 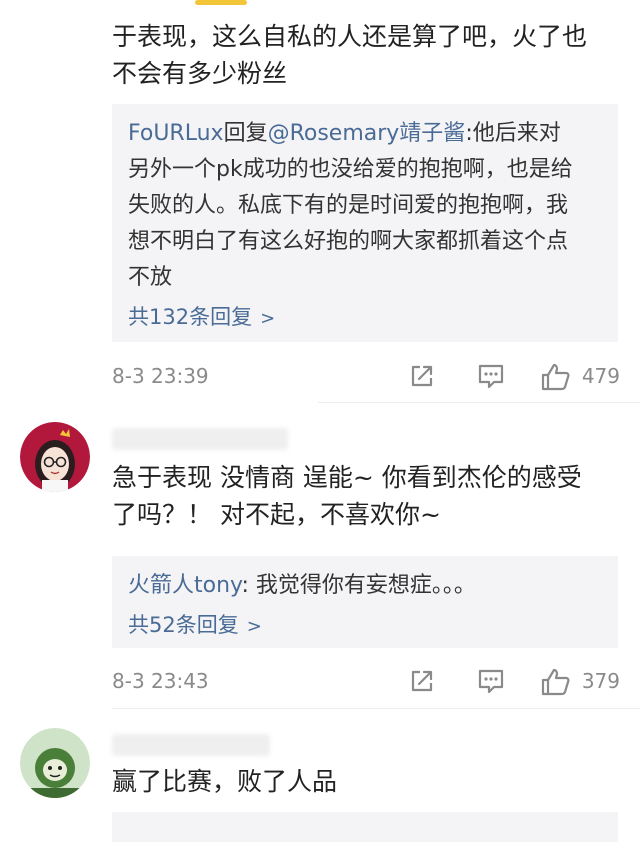 What do you see at coordinates (365, 626) in the screenshot?
I see `more-replies-link: 共52条回复 >` at bounding box center [365, 626].